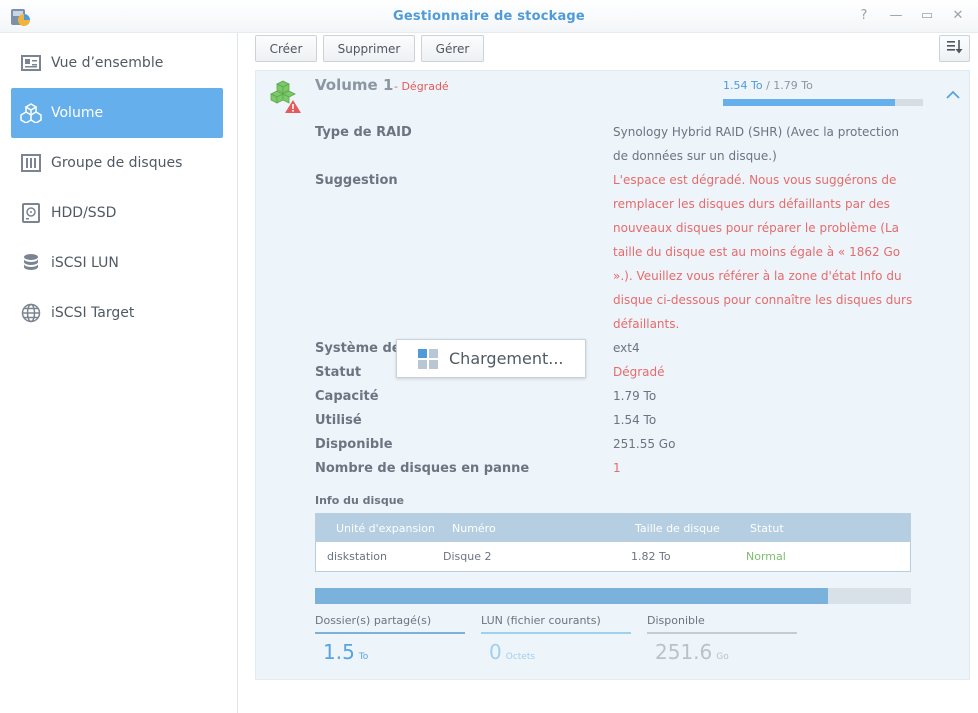 The width and height of the screenshot is (978, 713). I want to click on usage-text: 1.54 To / 1.79 To, so click(768, 85).